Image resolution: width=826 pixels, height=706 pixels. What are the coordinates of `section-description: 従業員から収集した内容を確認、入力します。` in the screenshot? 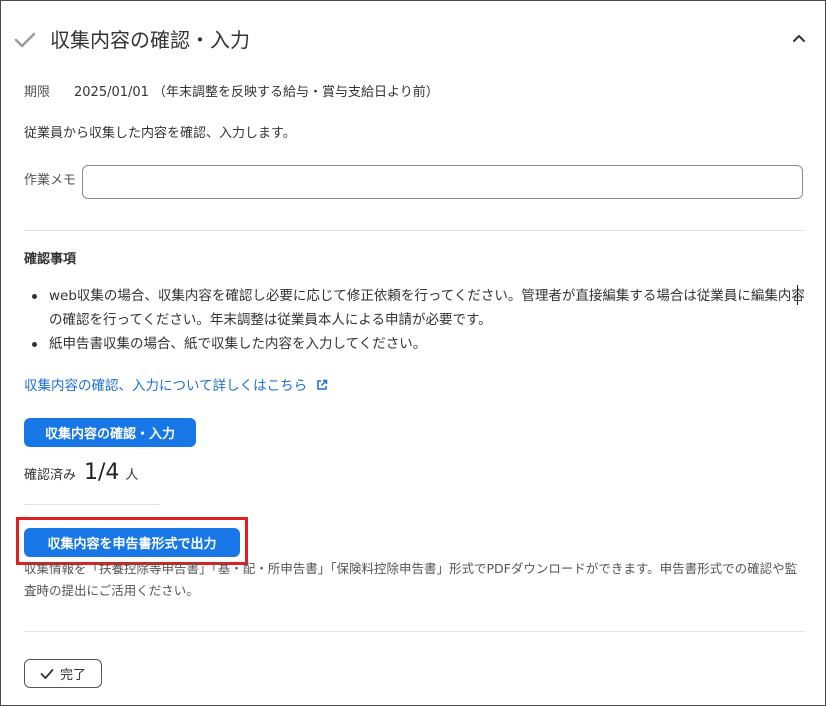 It's located at (160, 133).